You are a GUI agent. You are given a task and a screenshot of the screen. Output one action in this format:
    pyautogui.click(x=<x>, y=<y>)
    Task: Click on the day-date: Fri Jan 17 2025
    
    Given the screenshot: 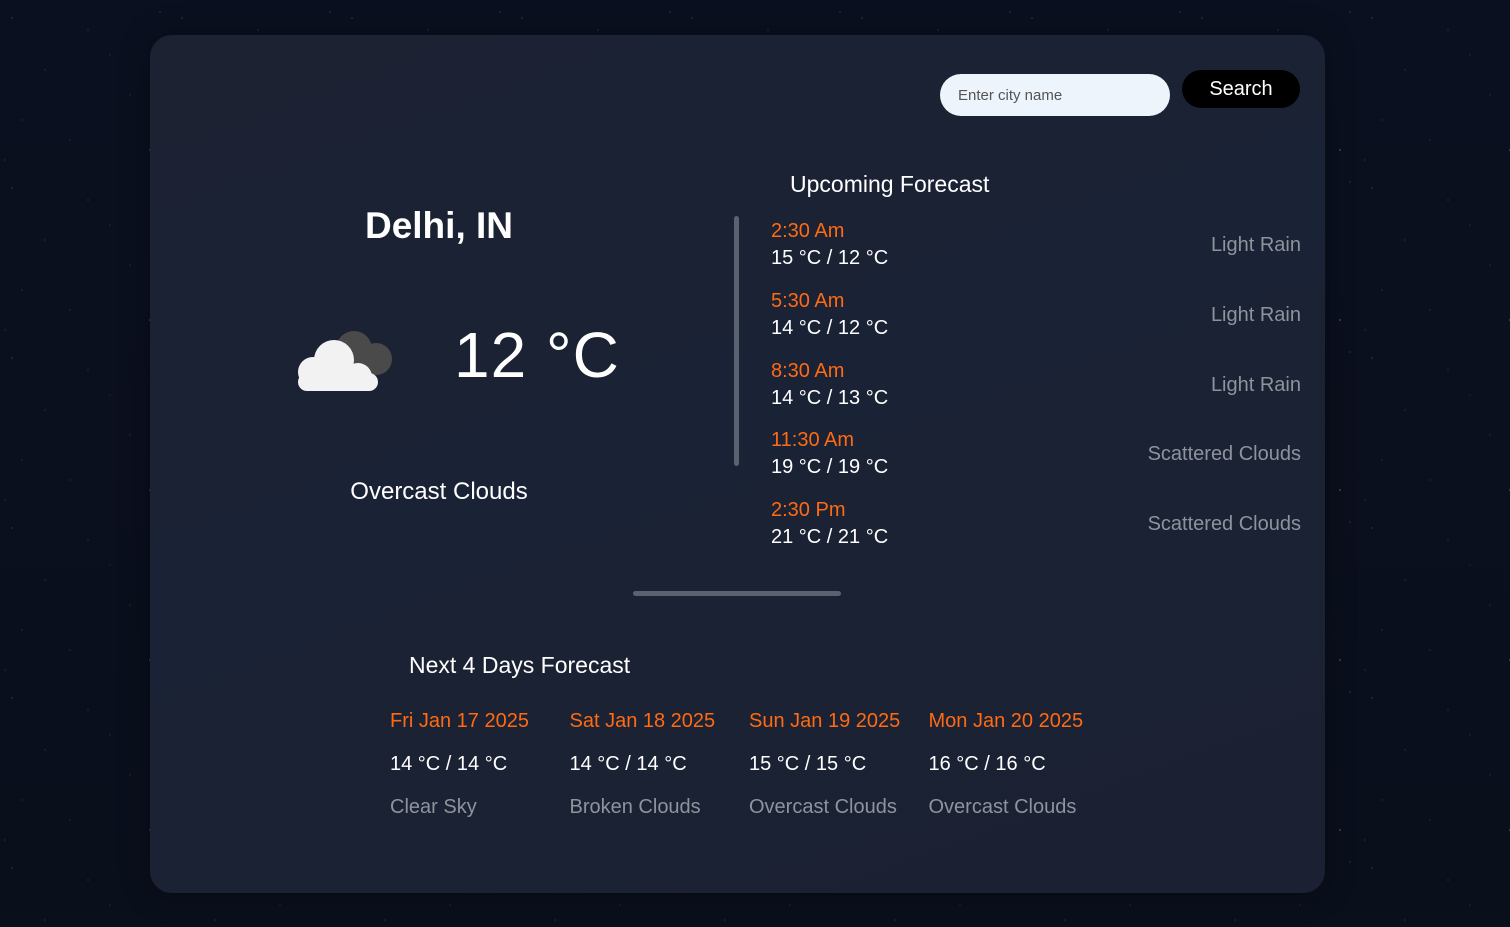 What is the action you would take?
    pyautogui.click(x=459, y=721)
    